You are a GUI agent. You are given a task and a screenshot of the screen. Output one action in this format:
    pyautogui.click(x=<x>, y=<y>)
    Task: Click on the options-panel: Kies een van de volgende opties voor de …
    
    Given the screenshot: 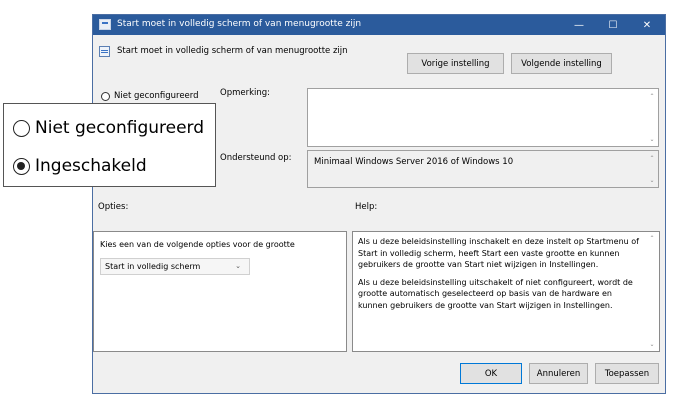 What is the action you would take?
    pyautogui.click(x=220, y=291)
    